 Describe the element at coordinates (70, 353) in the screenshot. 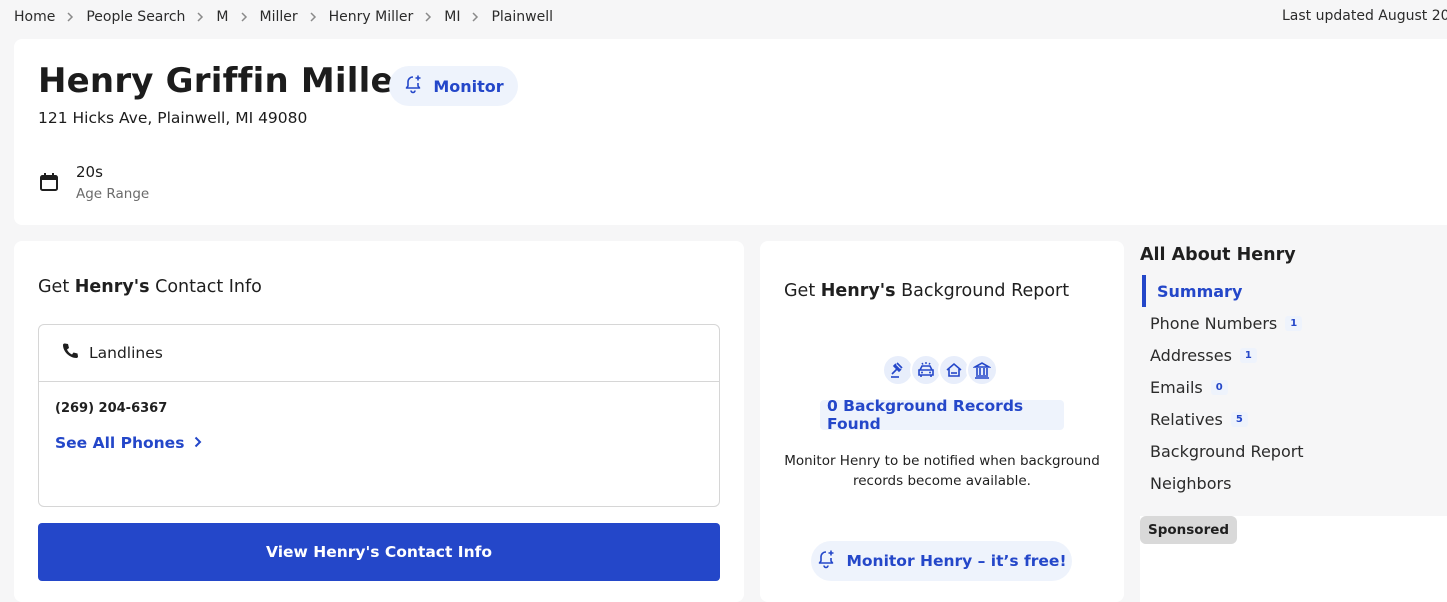

I see `phone-icon` at that location.